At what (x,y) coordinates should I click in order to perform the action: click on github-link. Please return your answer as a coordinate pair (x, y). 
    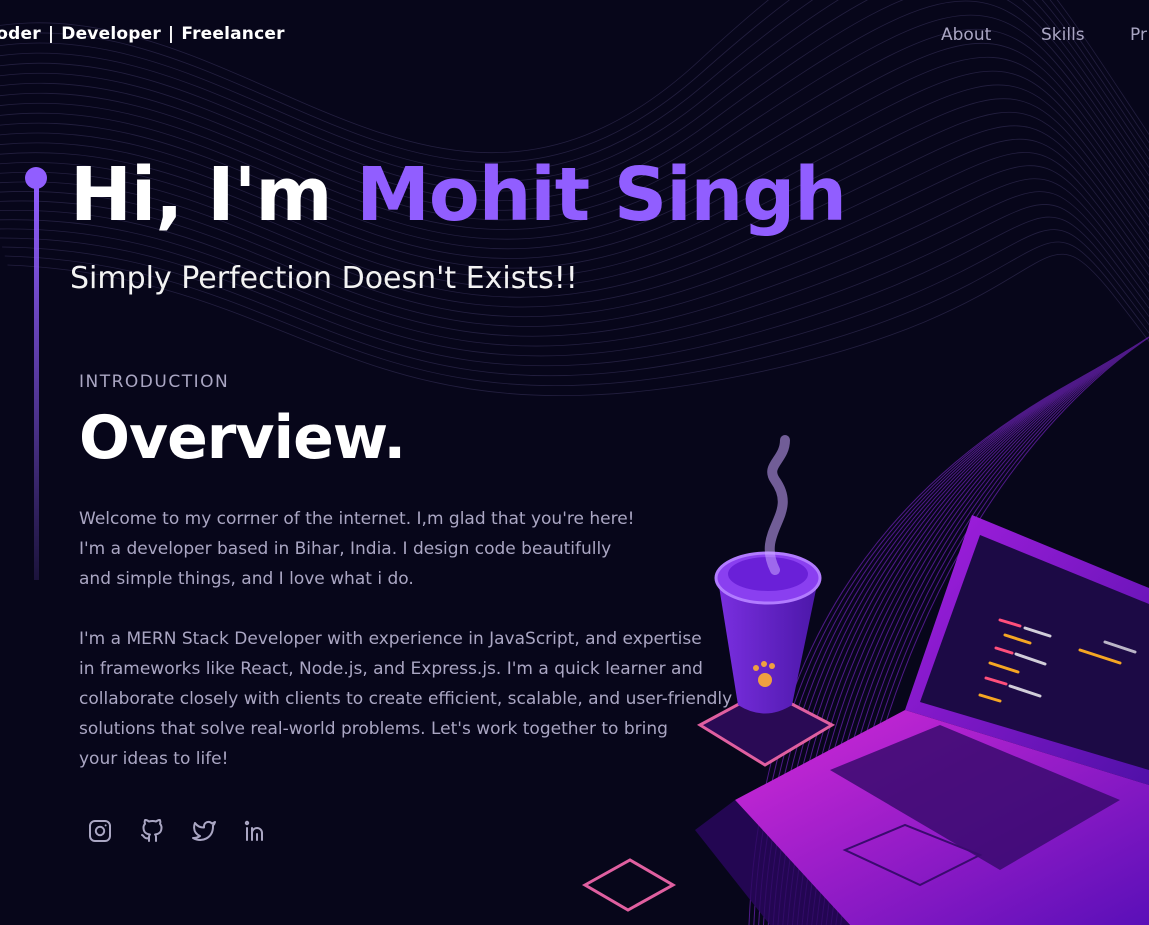
    Looking at the image, I should click on (152, 831).